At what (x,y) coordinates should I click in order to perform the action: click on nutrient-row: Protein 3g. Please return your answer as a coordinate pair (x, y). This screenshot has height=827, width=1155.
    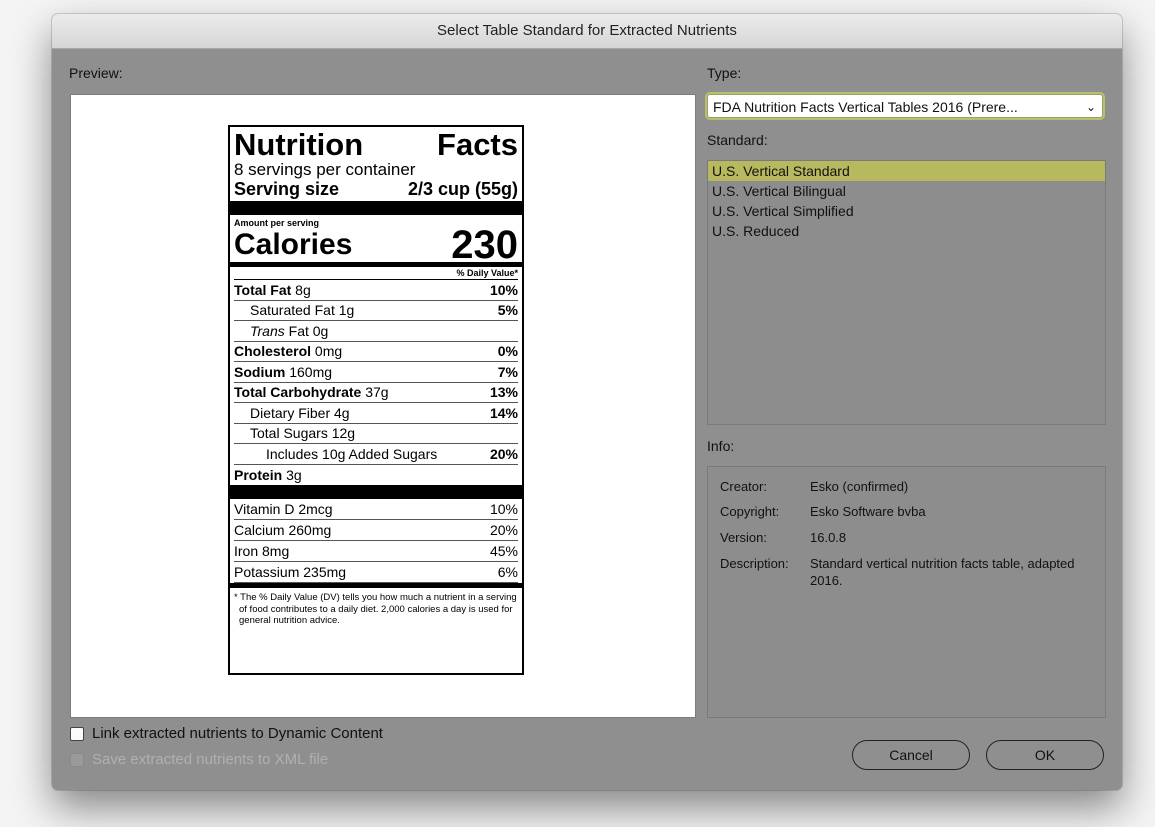
    Looking at the image, I should click on (268, 474).